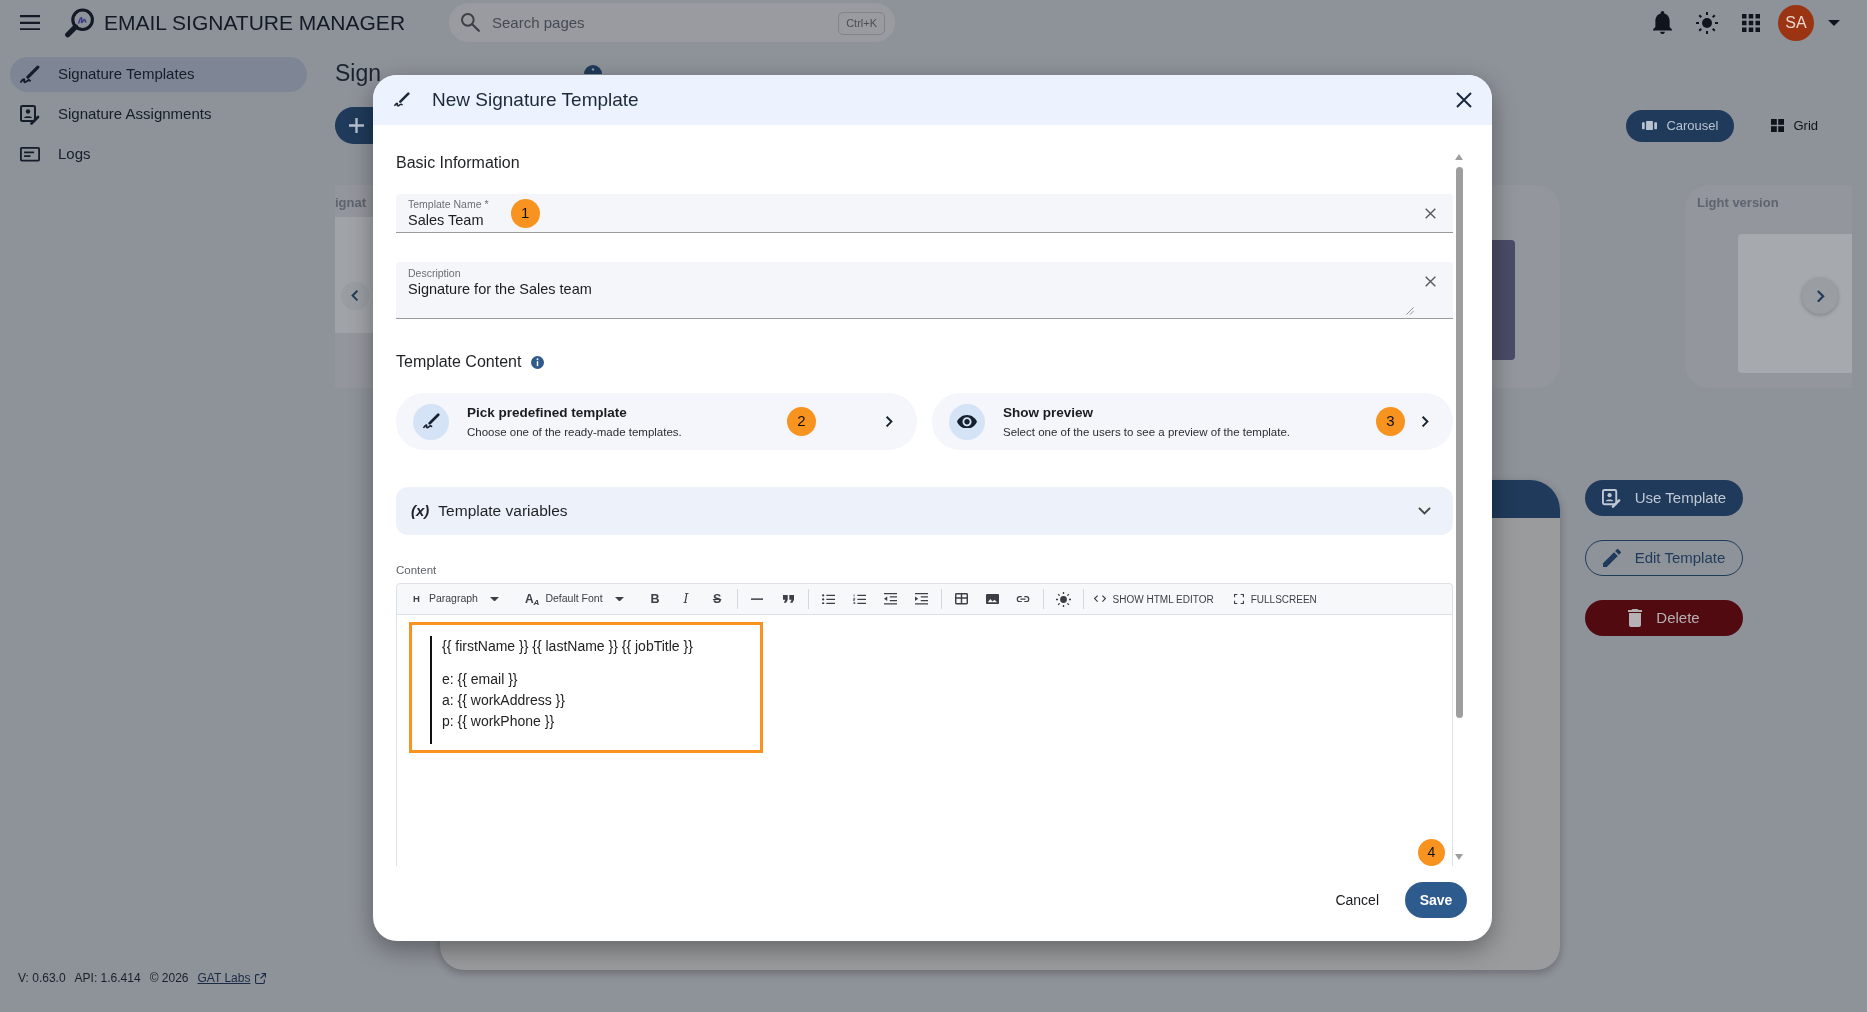 This screenshot has height=1012, width=1867. I want to click on apps-grid-icon, so click(1751, 22).